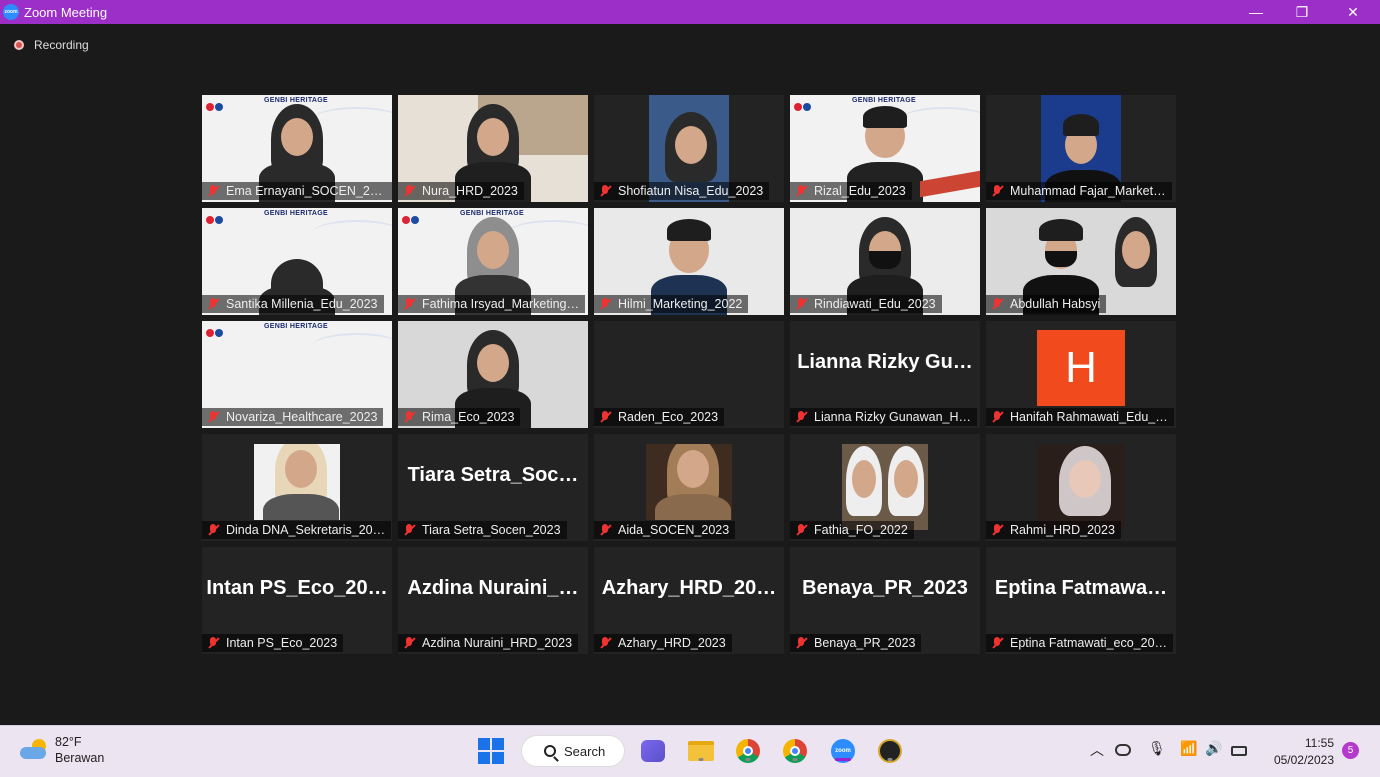  I want to click on participant-name: Nura_HRD_2023, so click(470, 191).